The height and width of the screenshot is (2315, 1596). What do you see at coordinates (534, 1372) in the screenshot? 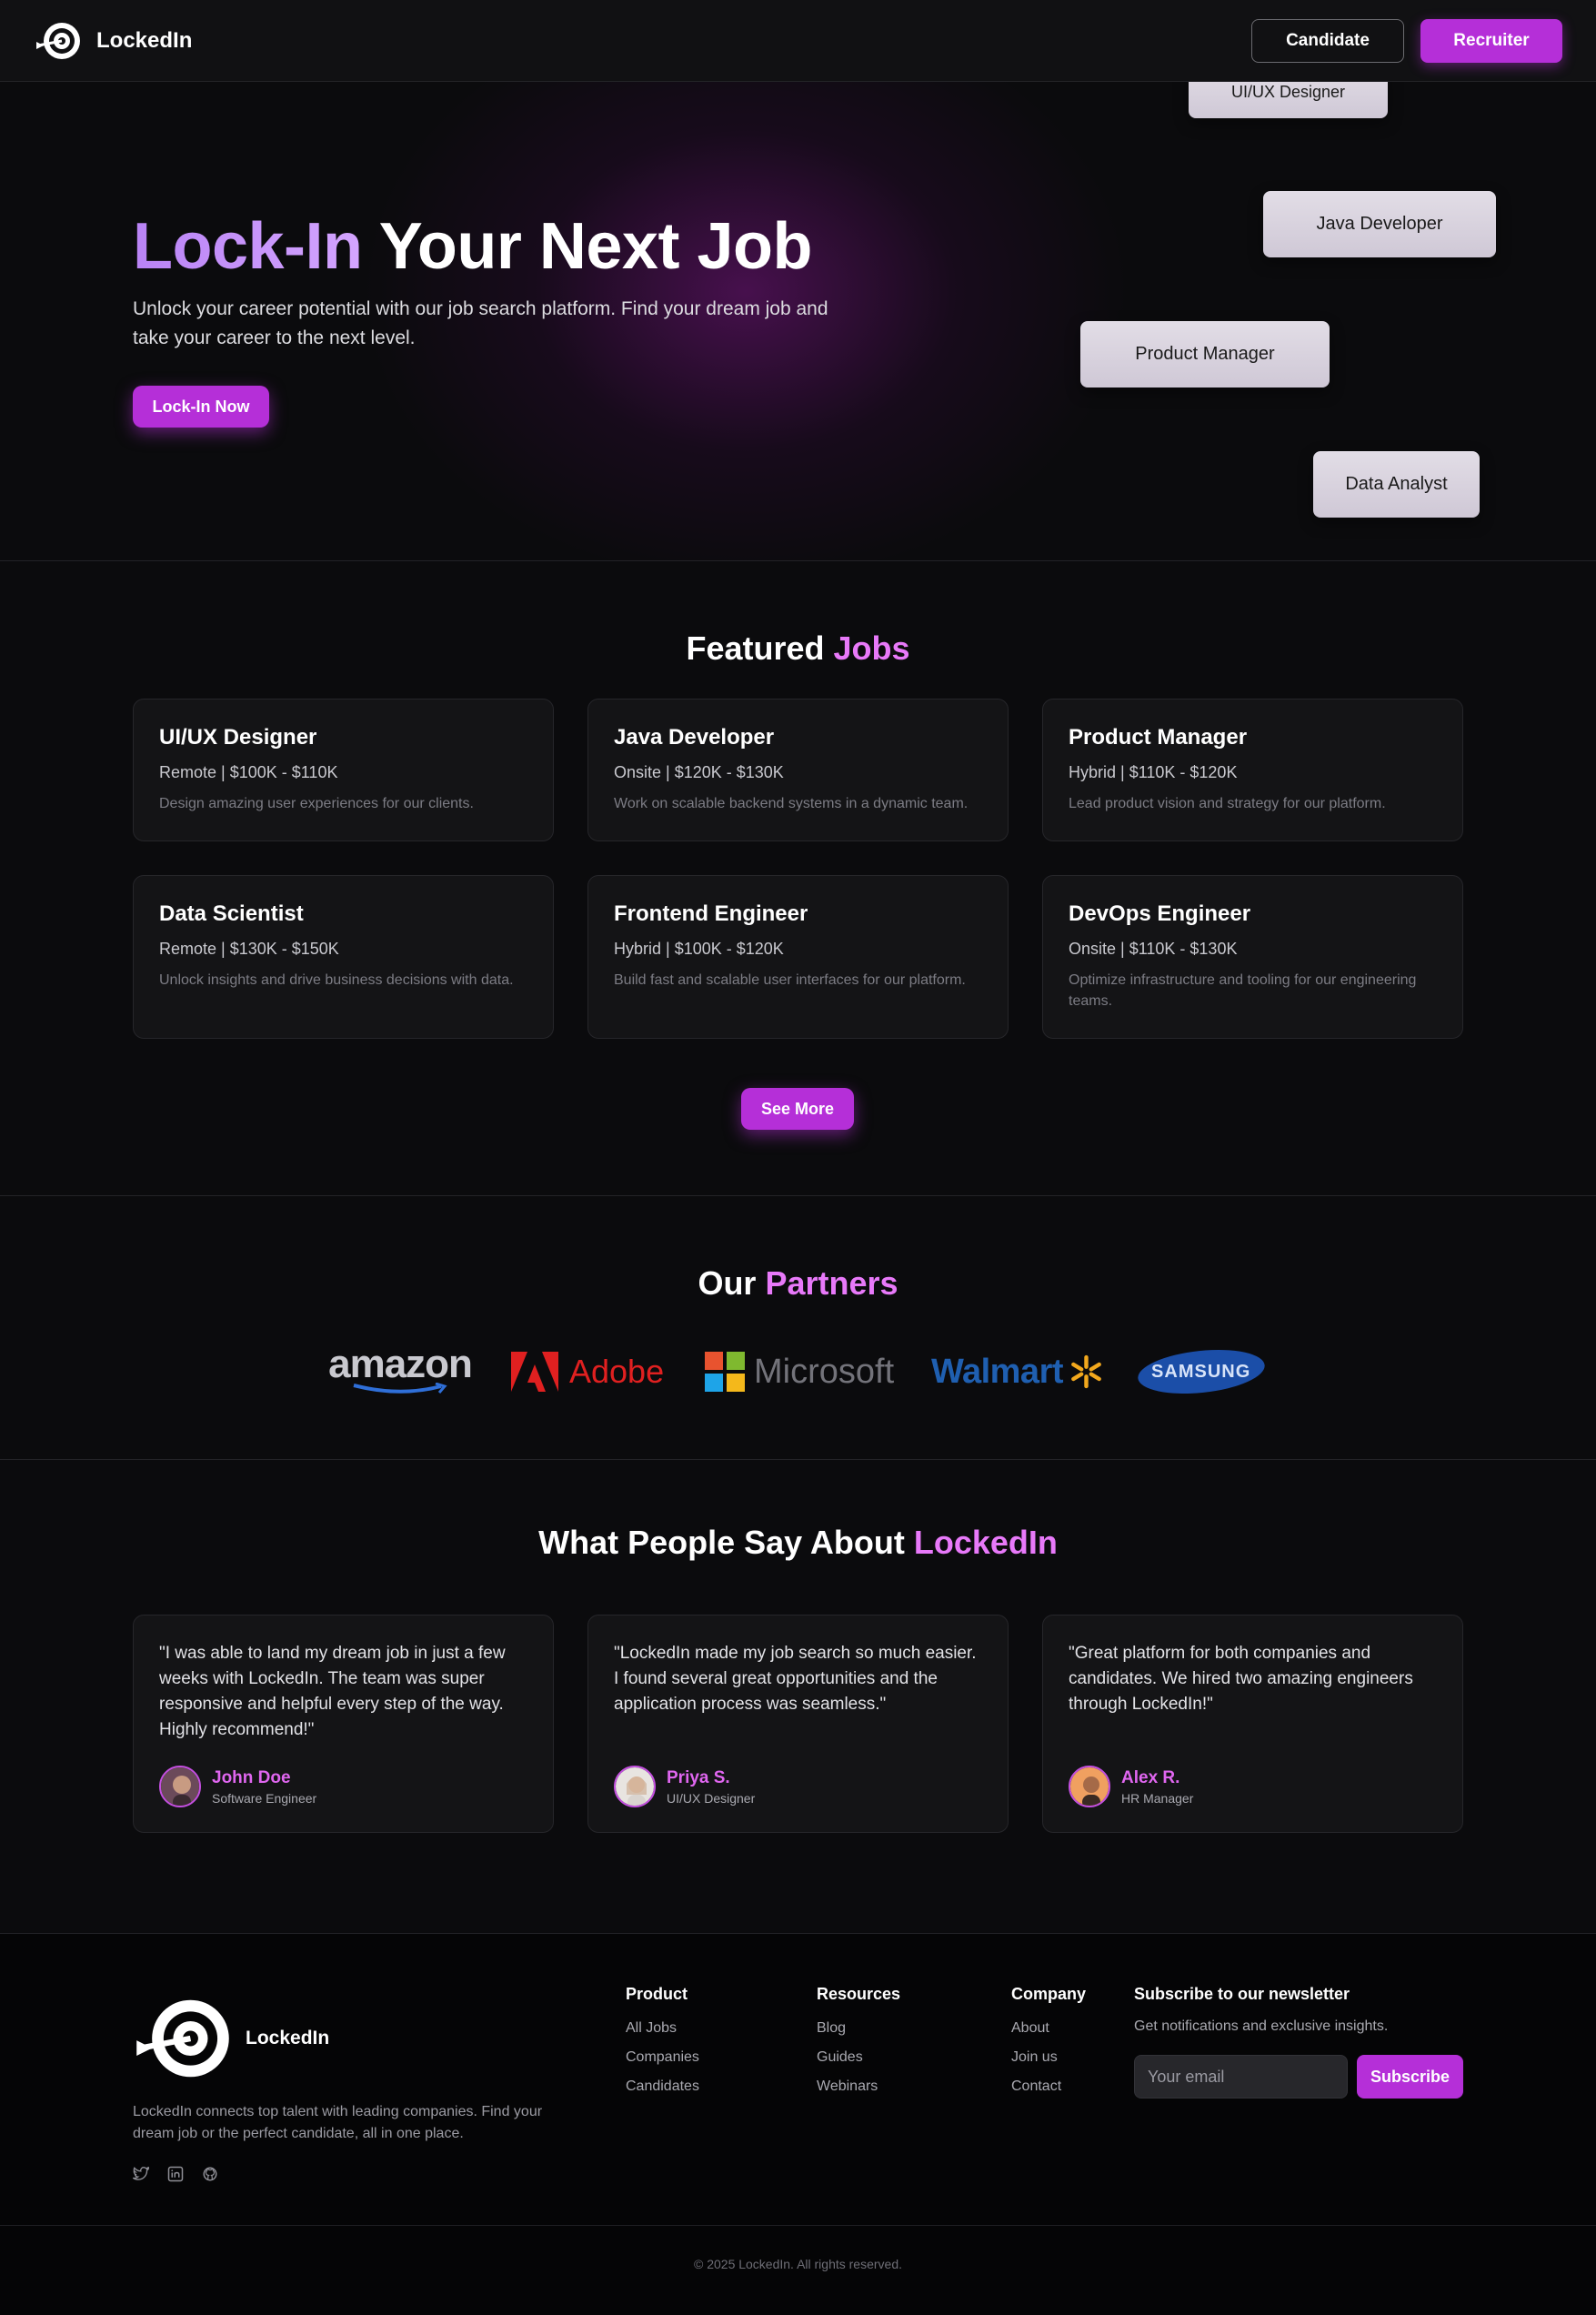
I see `adobe-mark-icon` at bounding box center [534, 1372].